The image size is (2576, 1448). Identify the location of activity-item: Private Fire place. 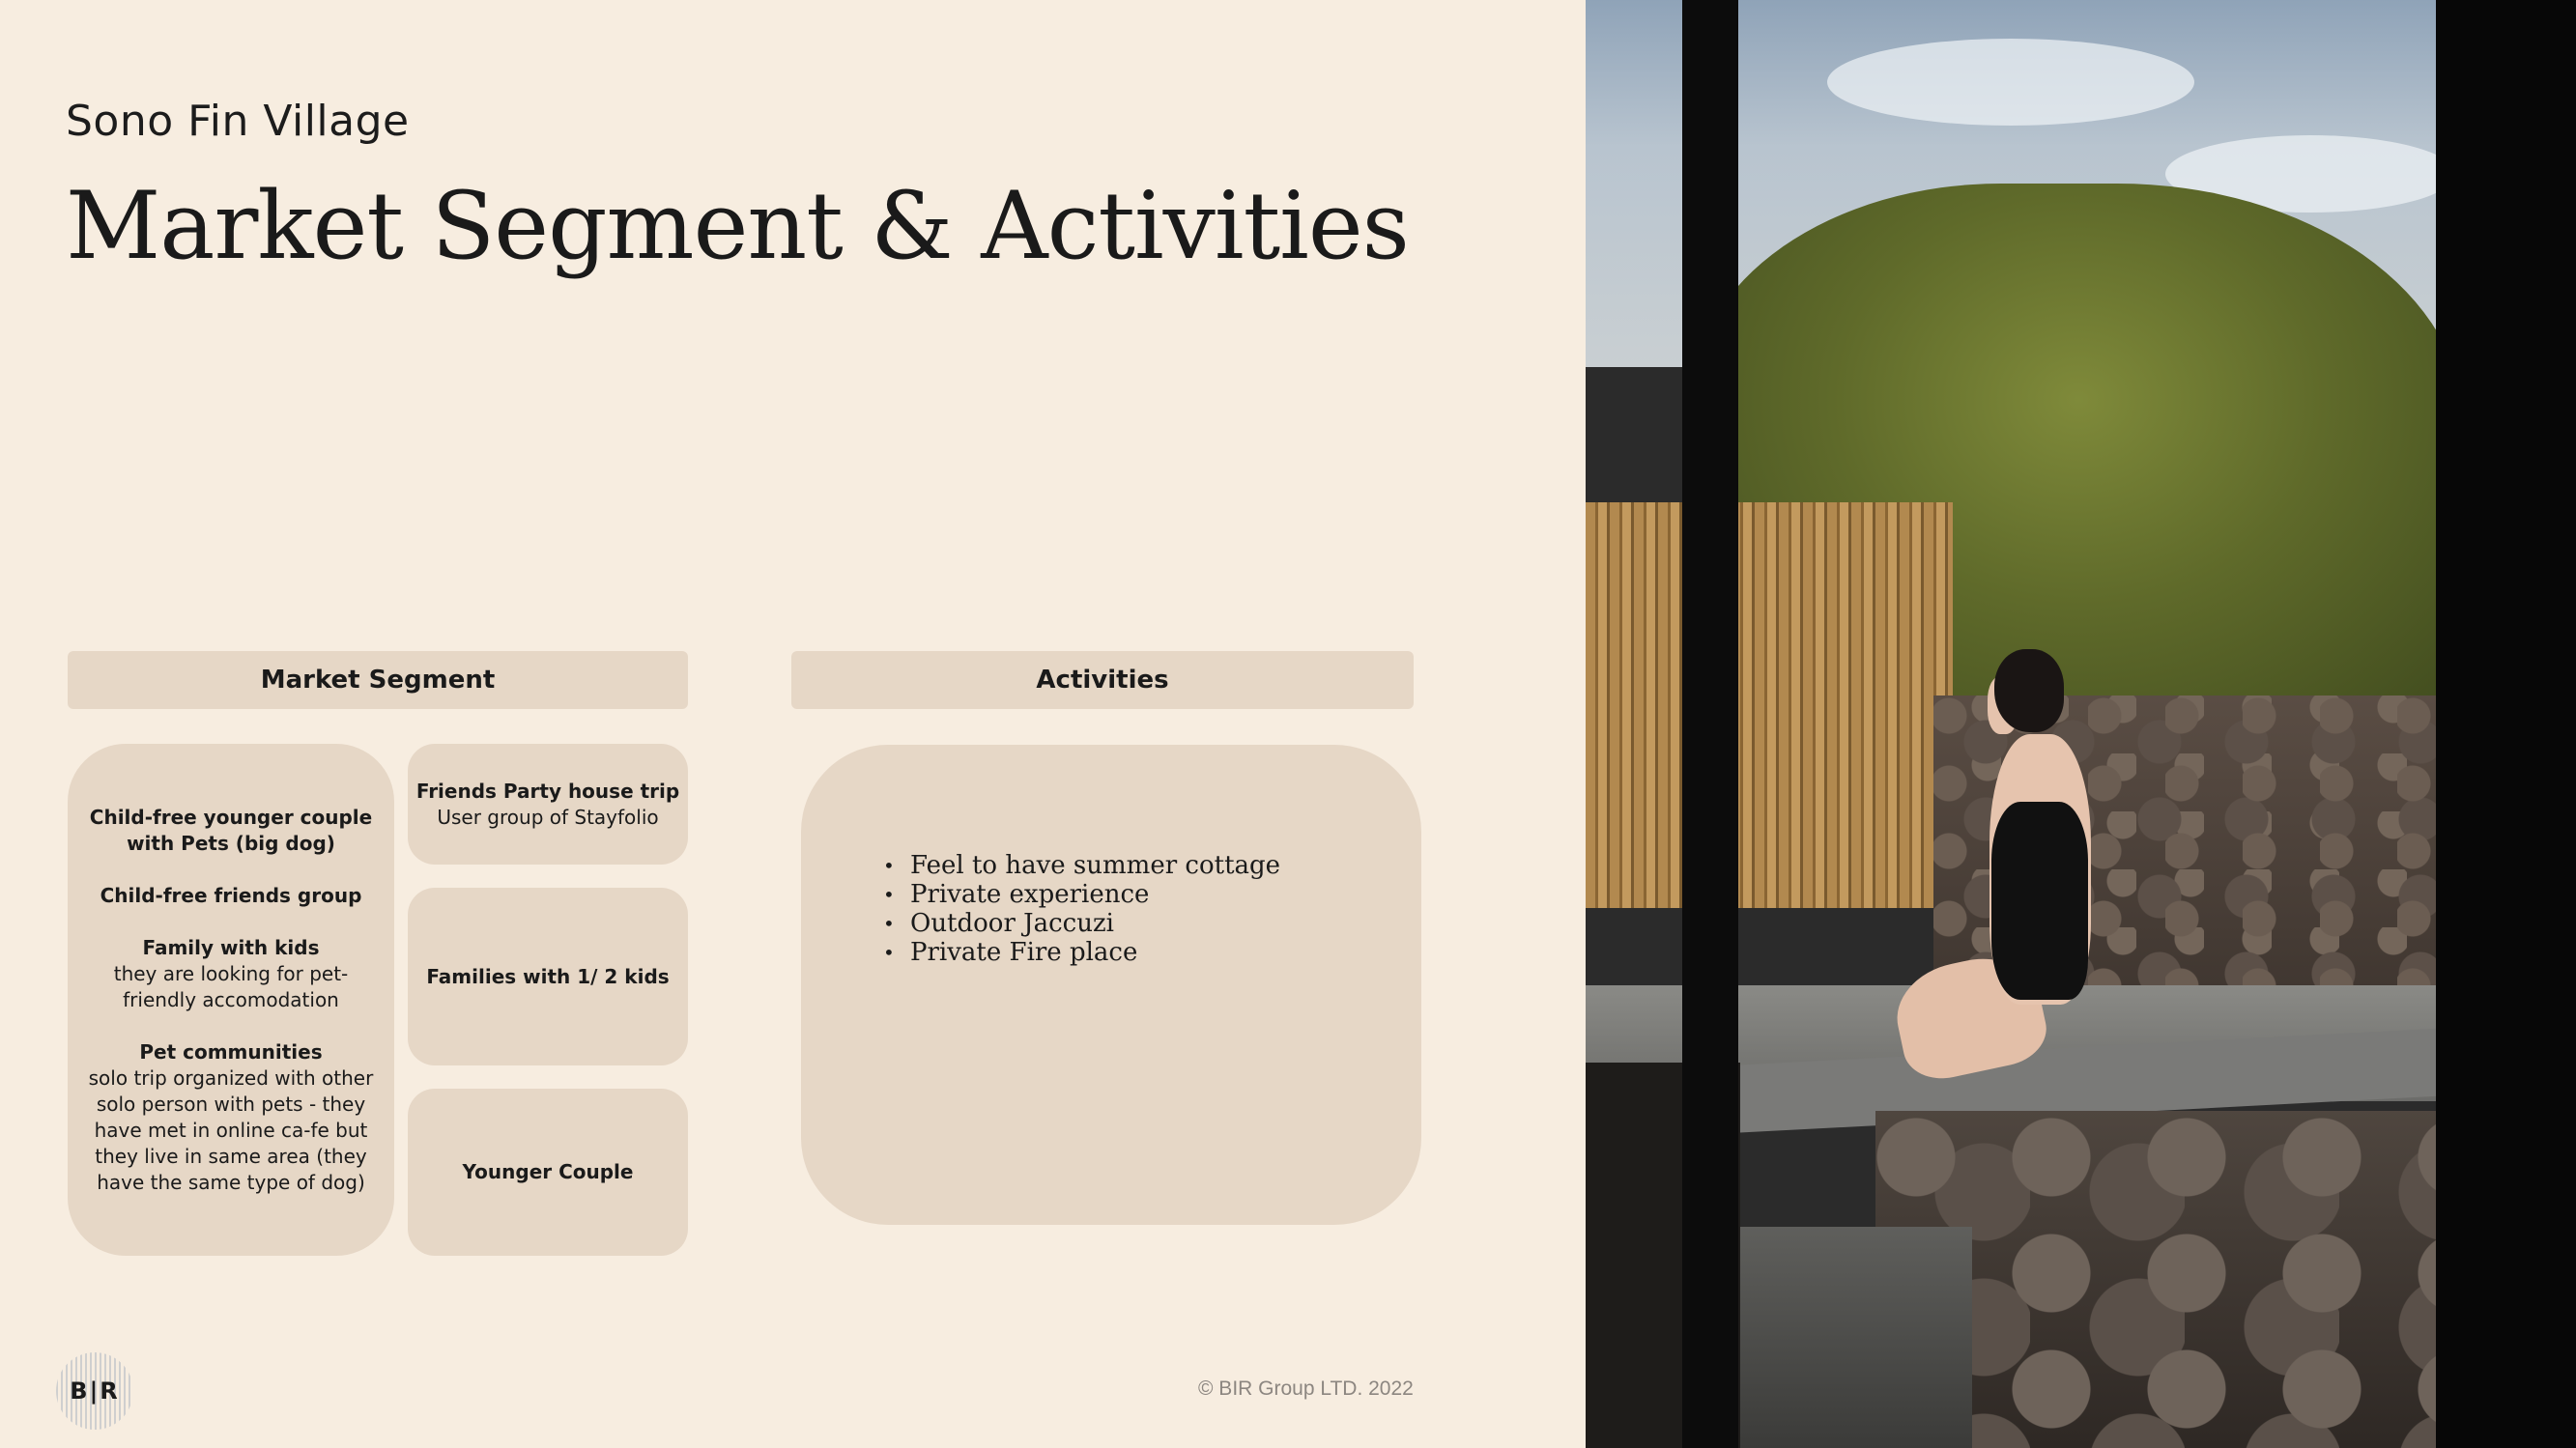
(1082, 952).